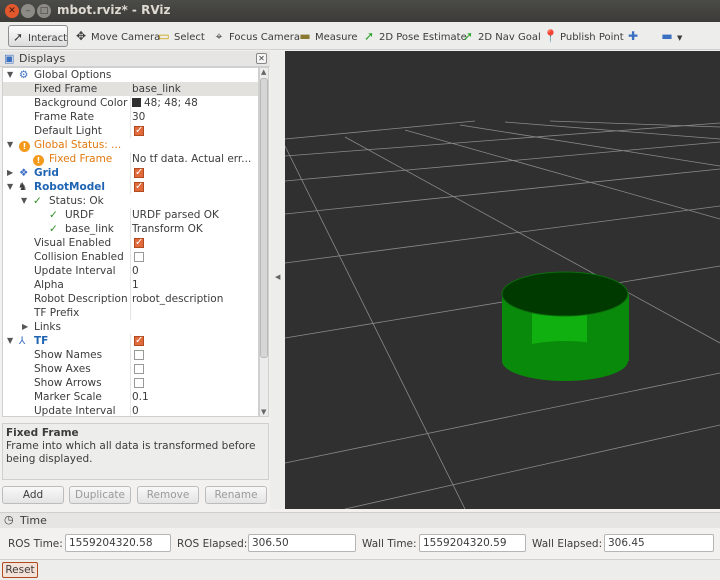 This screenshot has height=580, width=720. Describe the element at coordinates (305, 36) in the screenshot. I see `ruler-icon: ▬` at that location.